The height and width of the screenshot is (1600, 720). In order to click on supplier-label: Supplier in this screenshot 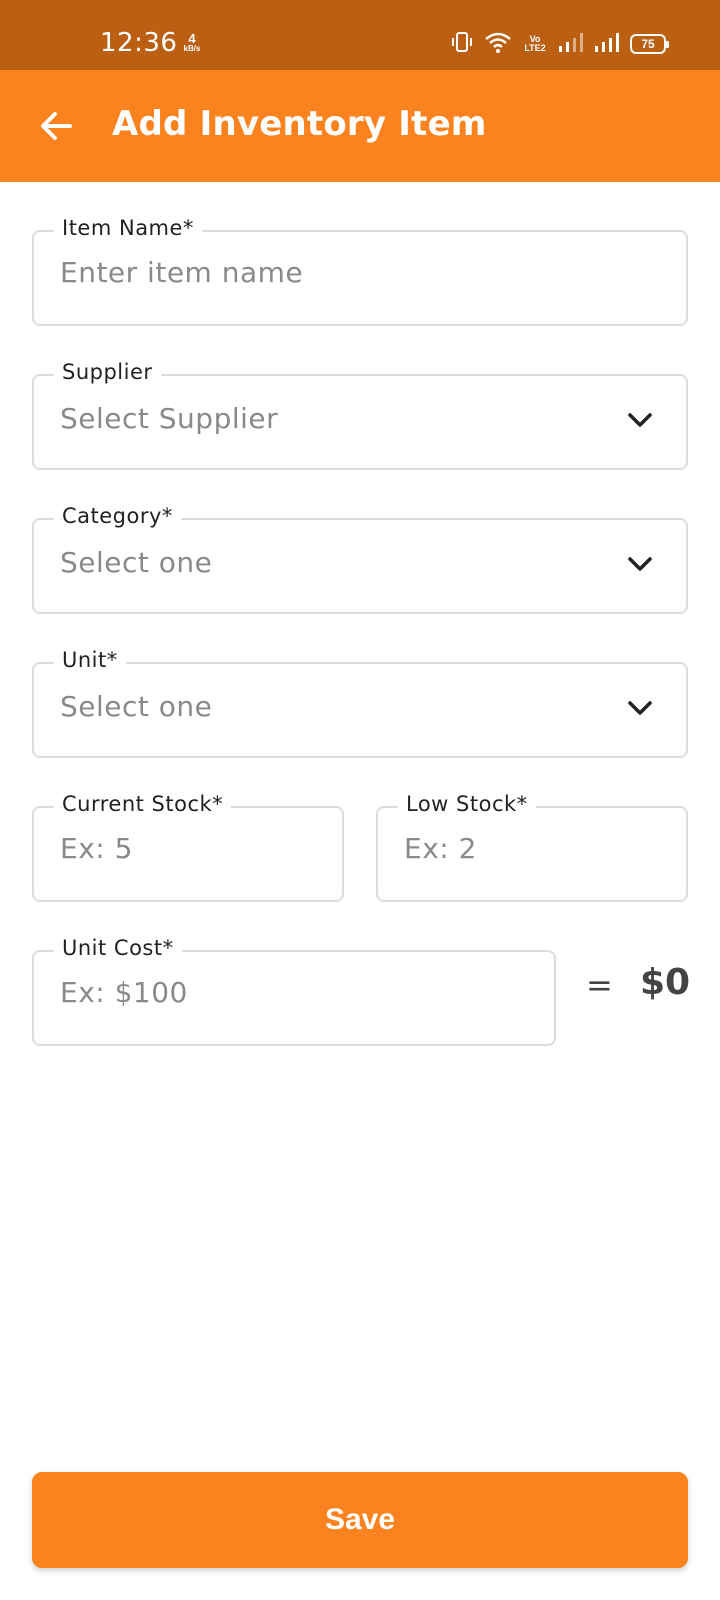, I will do `click(107, 372)`.